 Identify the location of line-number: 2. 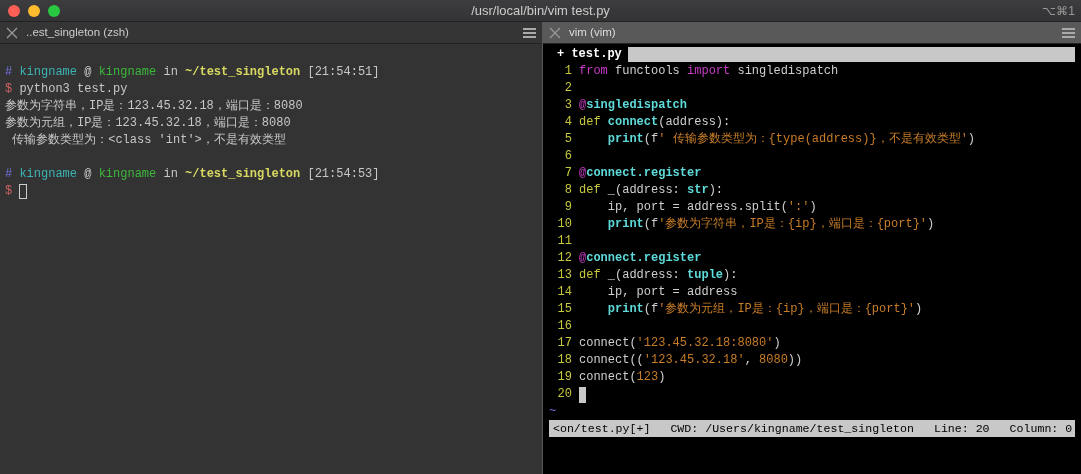
(568, 88).